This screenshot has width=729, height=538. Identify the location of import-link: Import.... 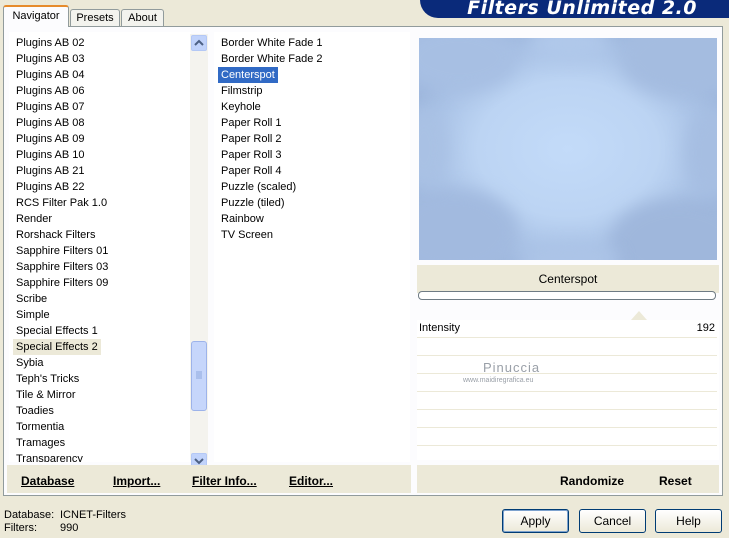
(136, 481).